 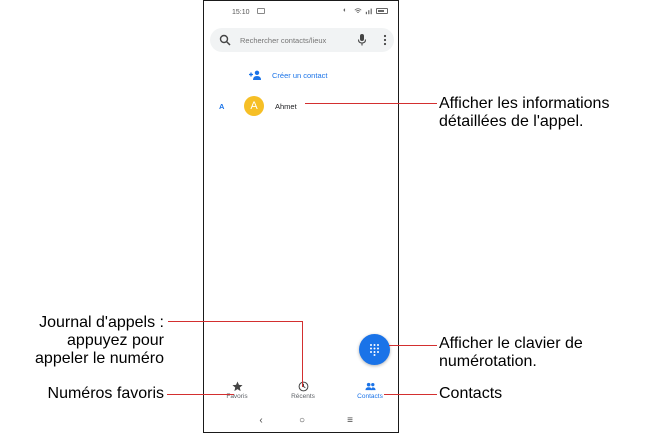 I want to click on more-options-icon, so click(x=385, y=40).